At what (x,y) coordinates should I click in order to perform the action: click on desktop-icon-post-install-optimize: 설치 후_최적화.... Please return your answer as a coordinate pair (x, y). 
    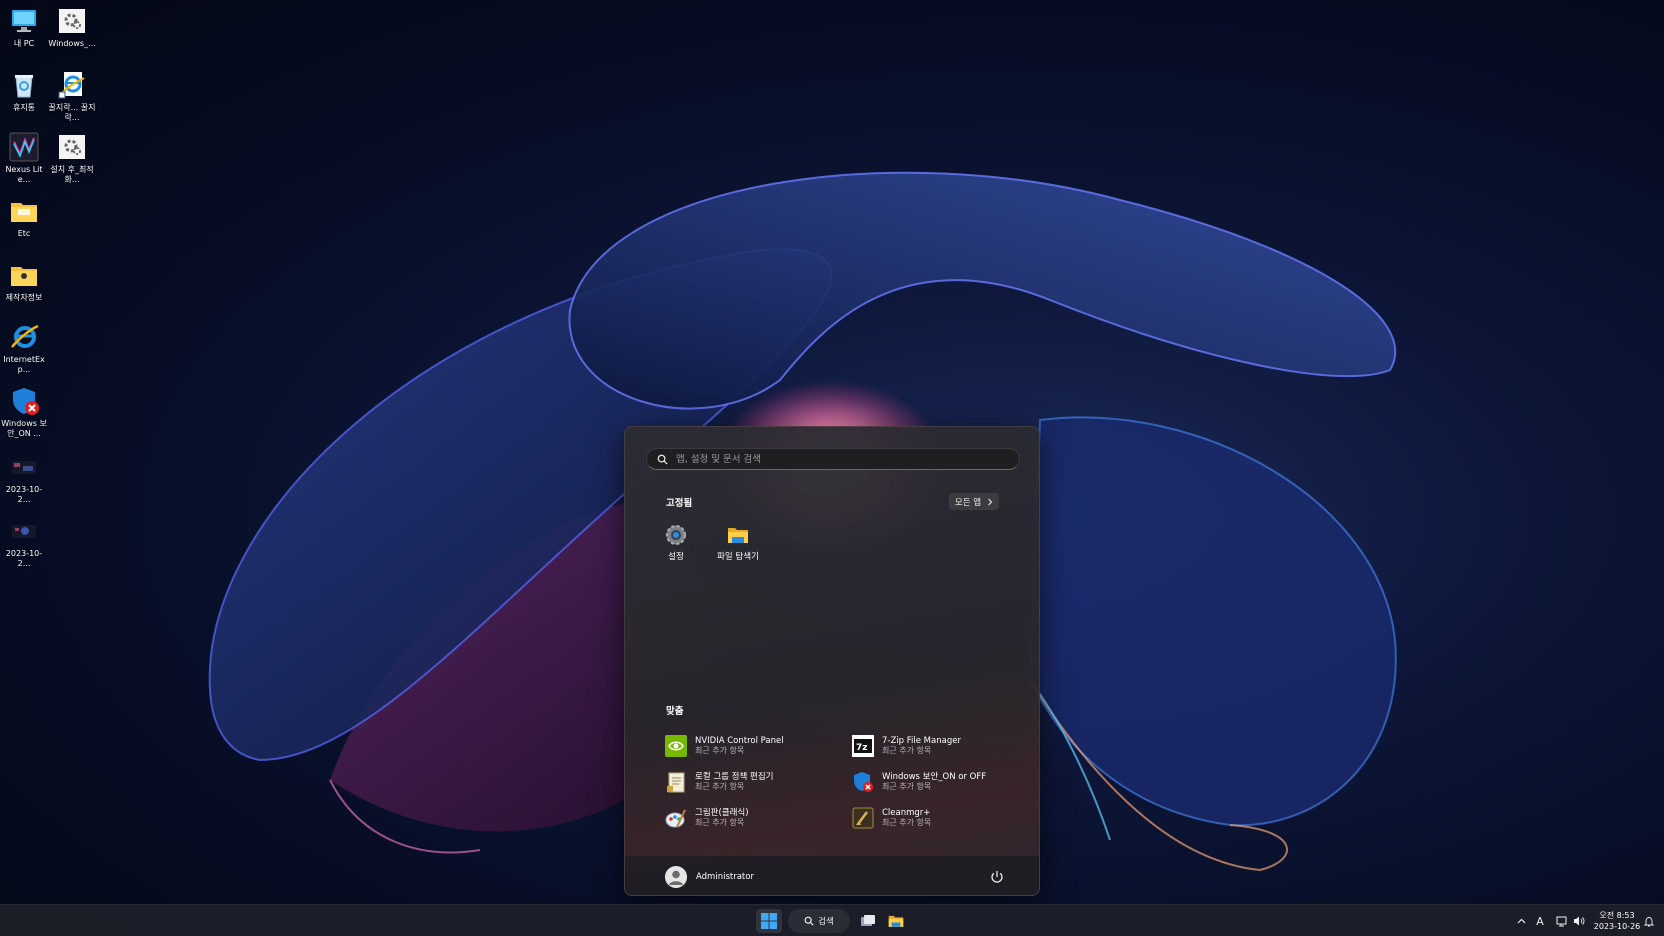
    Looking at the image, I should click on (72, 158).